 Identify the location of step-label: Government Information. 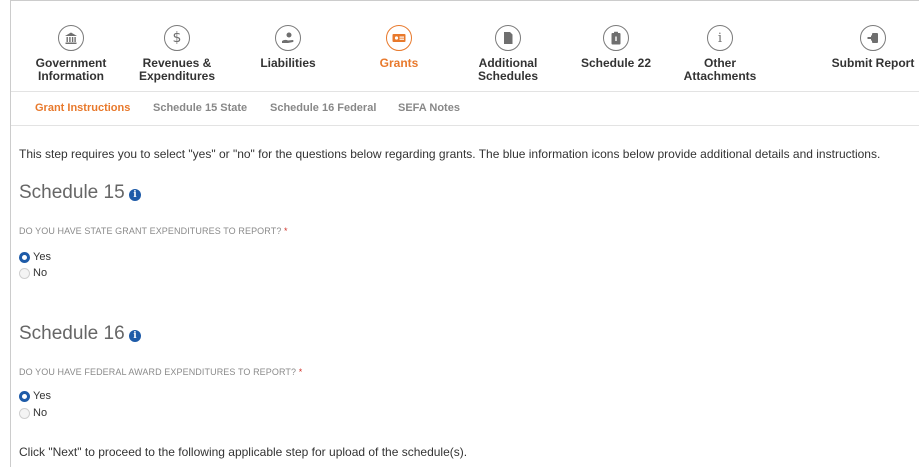
(71, 69).